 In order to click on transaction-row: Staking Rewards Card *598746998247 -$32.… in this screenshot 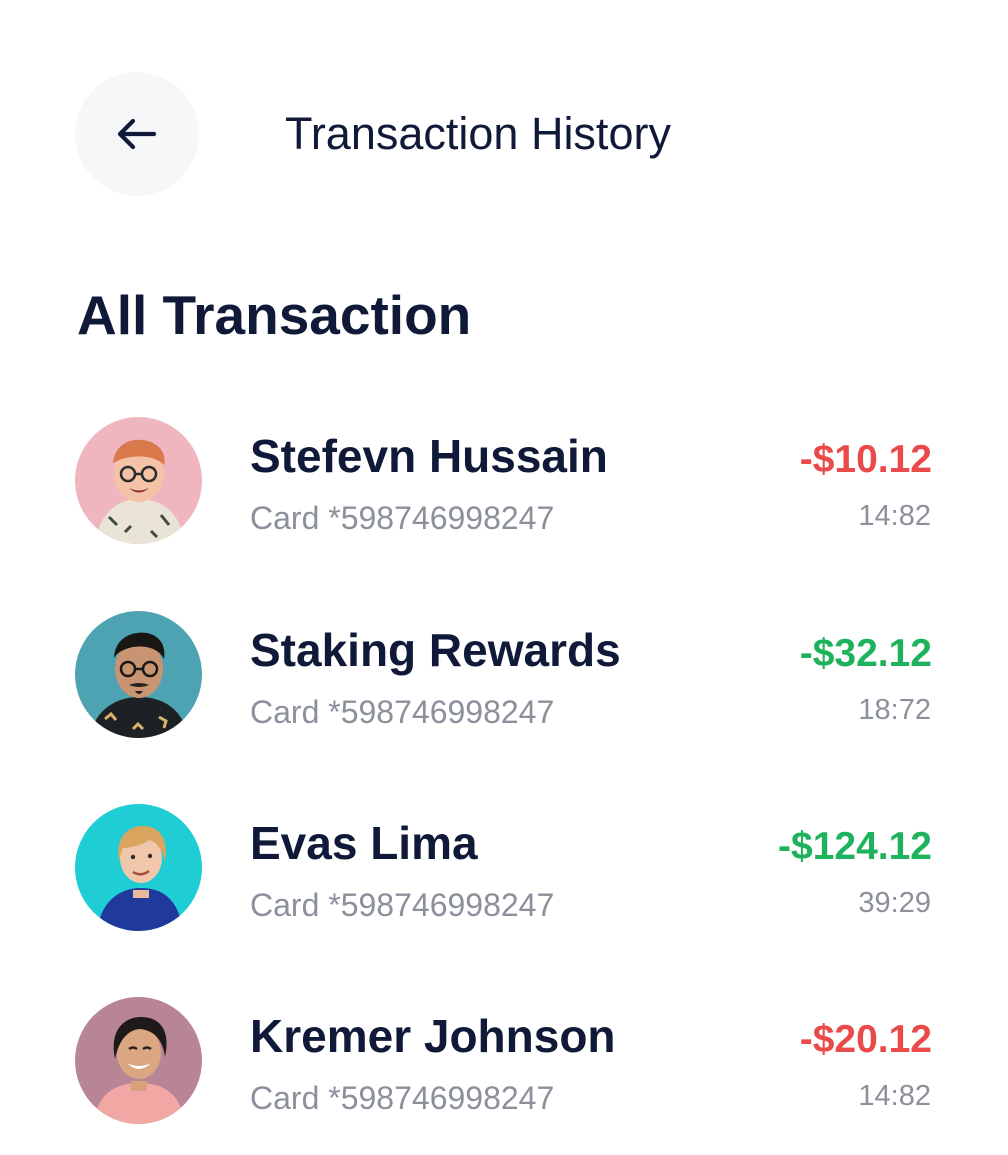, I will do `click(504, 681)`.